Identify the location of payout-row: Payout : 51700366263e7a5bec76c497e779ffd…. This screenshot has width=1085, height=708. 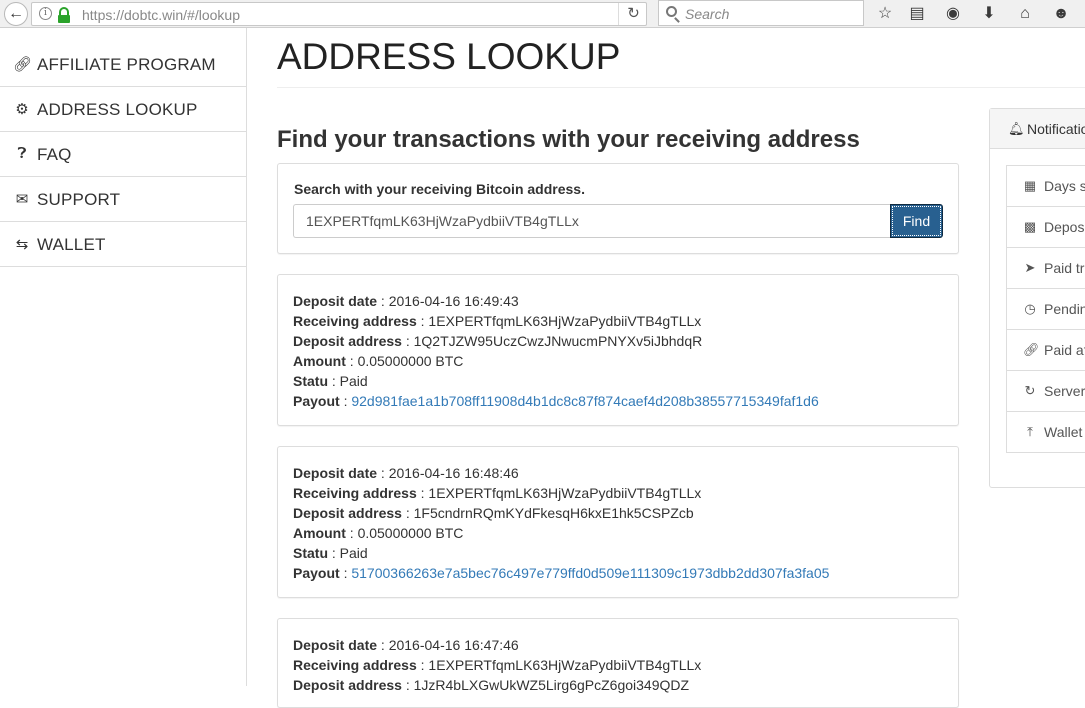
(561, 573).